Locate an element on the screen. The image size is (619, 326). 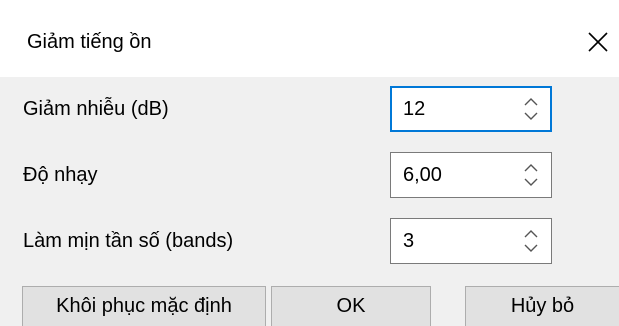
frequency-smoothing-value: 3 is located at coordinates (408, 241).